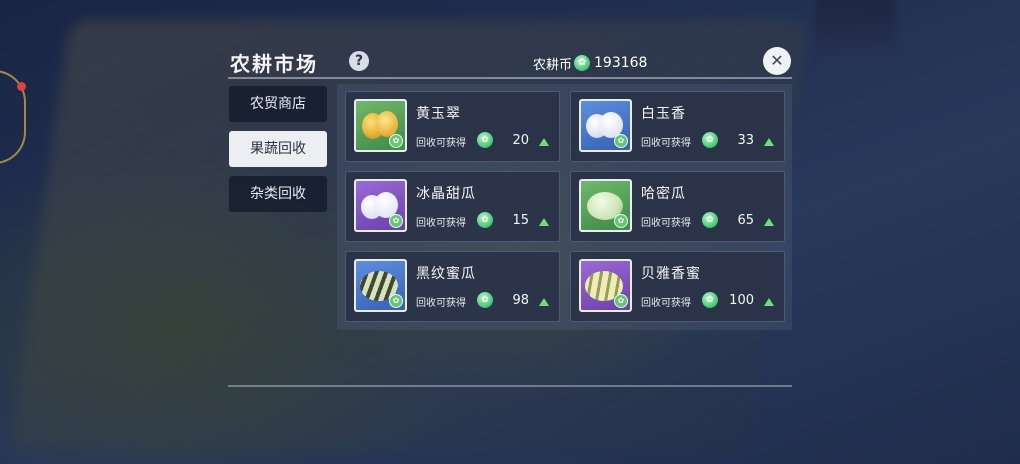 This screenshot has width=1020, height=464. I want to click on tab-misc-recycle: 杂类回收, so click(278, 194).